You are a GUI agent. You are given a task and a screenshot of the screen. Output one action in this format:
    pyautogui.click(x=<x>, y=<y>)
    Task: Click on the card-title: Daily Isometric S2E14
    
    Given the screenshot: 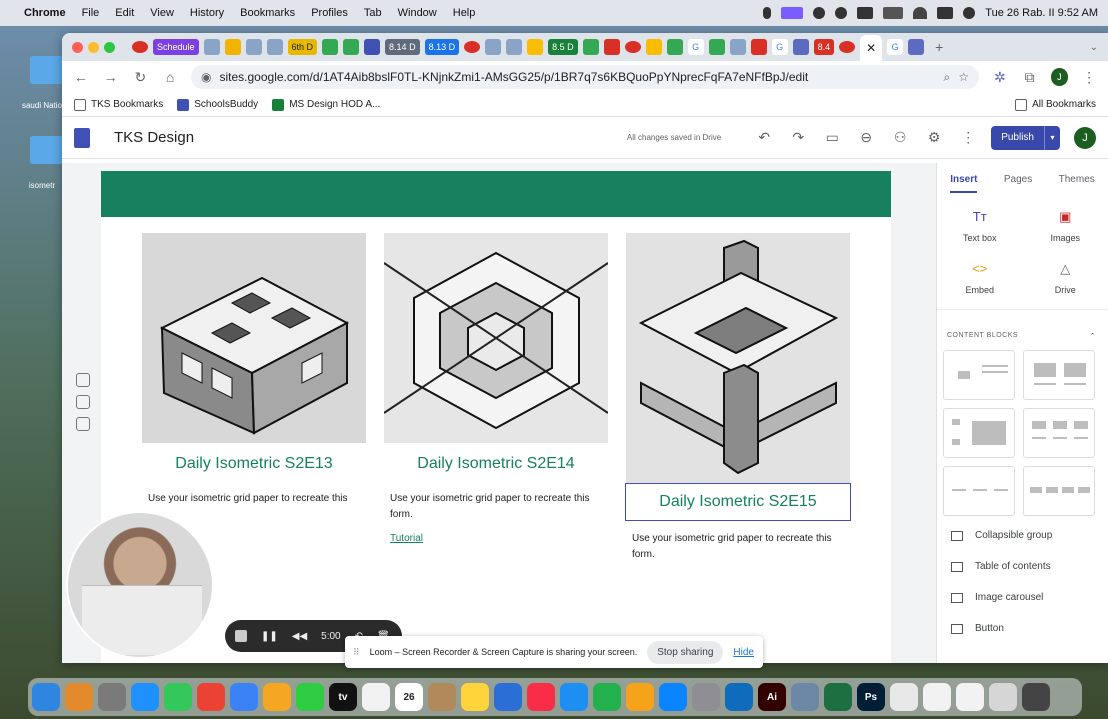 What is the action you would take?
    pyautogui.click(x=496, y=464)
    